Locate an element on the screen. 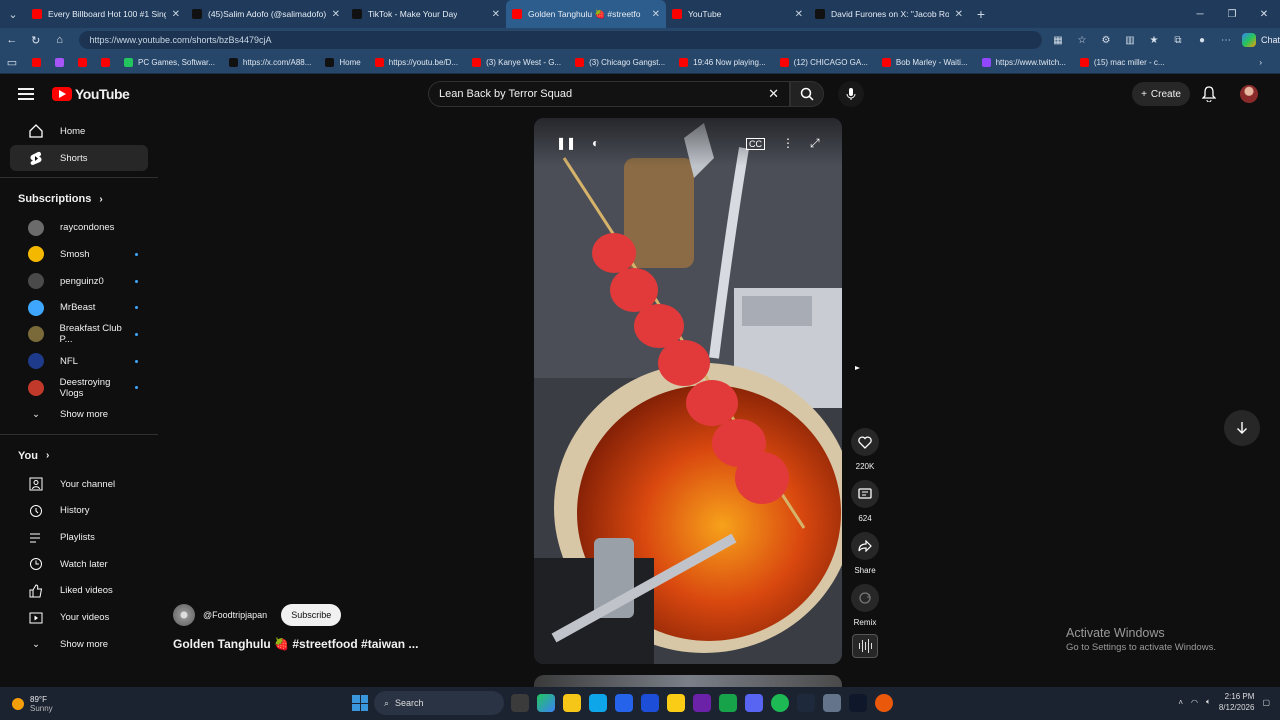 This screenshot has height=720, width=1280. profile-avatar-icon: ● is located at coordinates (1202, 40).